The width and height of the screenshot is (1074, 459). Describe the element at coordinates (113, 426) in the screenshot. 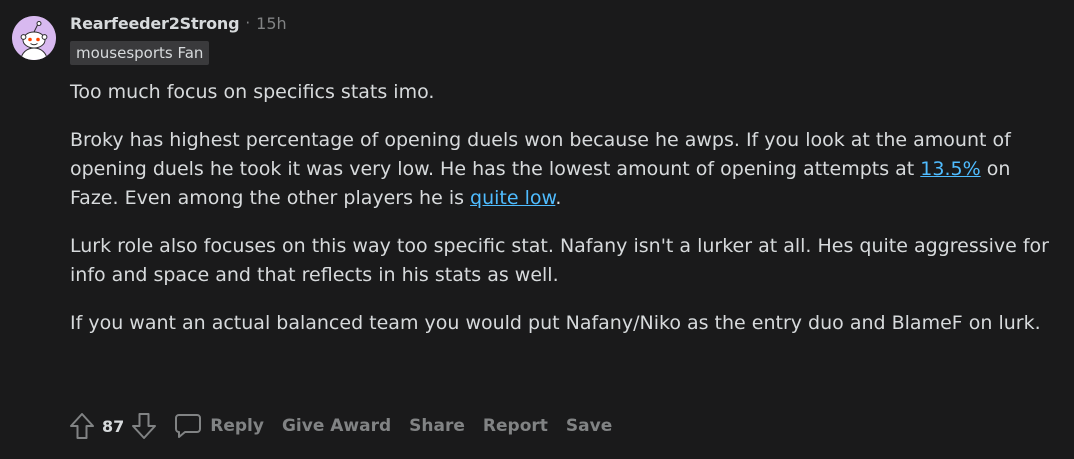

I see `vote-score: 87` at that location.